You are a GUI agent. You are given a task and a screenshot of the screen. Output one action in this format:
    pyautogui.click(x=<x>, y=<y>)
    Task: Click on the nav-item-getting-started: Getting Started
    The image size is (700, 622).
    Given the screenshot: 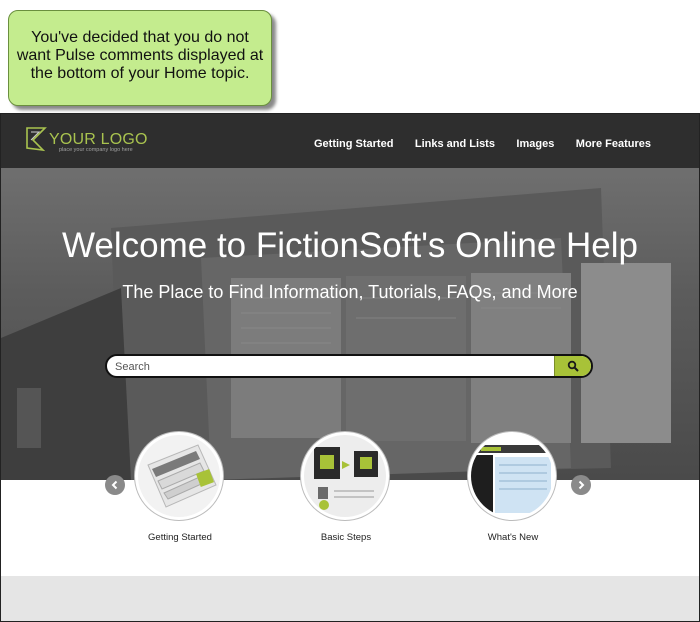 What is the action you would take?
    pyautogui.click(x=353, y=144)
    